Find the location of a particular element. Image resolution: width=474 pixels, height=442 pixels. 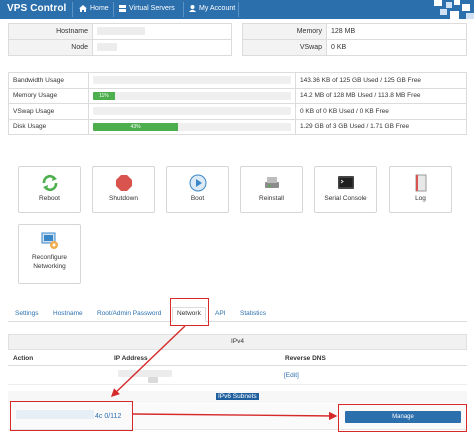

serial-console-button: Serial Console is located at coordinates (345, 189).